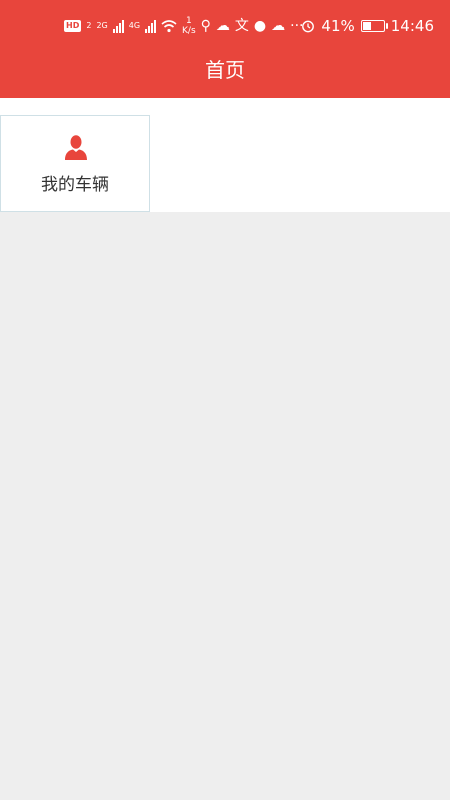 The image size is (450, 800). I want to click on wifi-icon, so click(169, 26).